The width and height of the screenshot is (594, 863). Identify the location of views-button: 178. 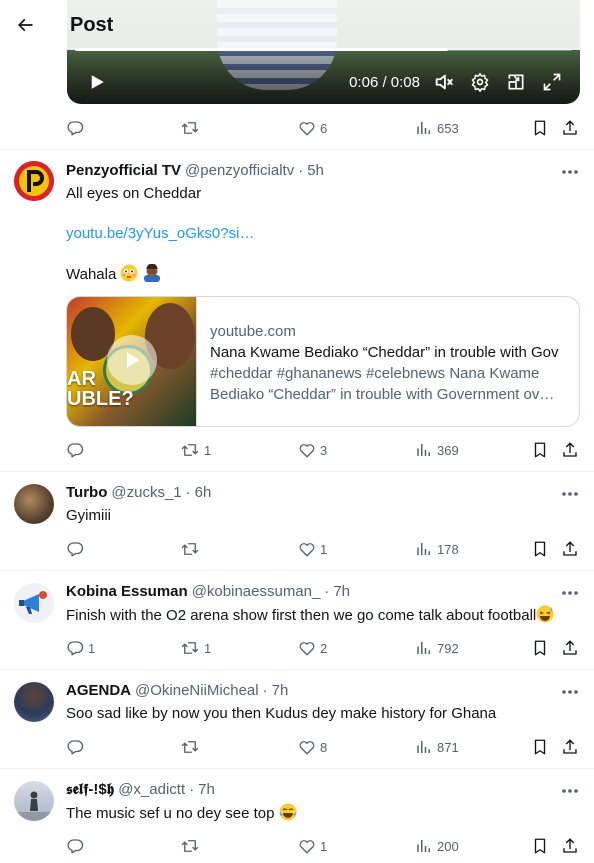
(437, 549).